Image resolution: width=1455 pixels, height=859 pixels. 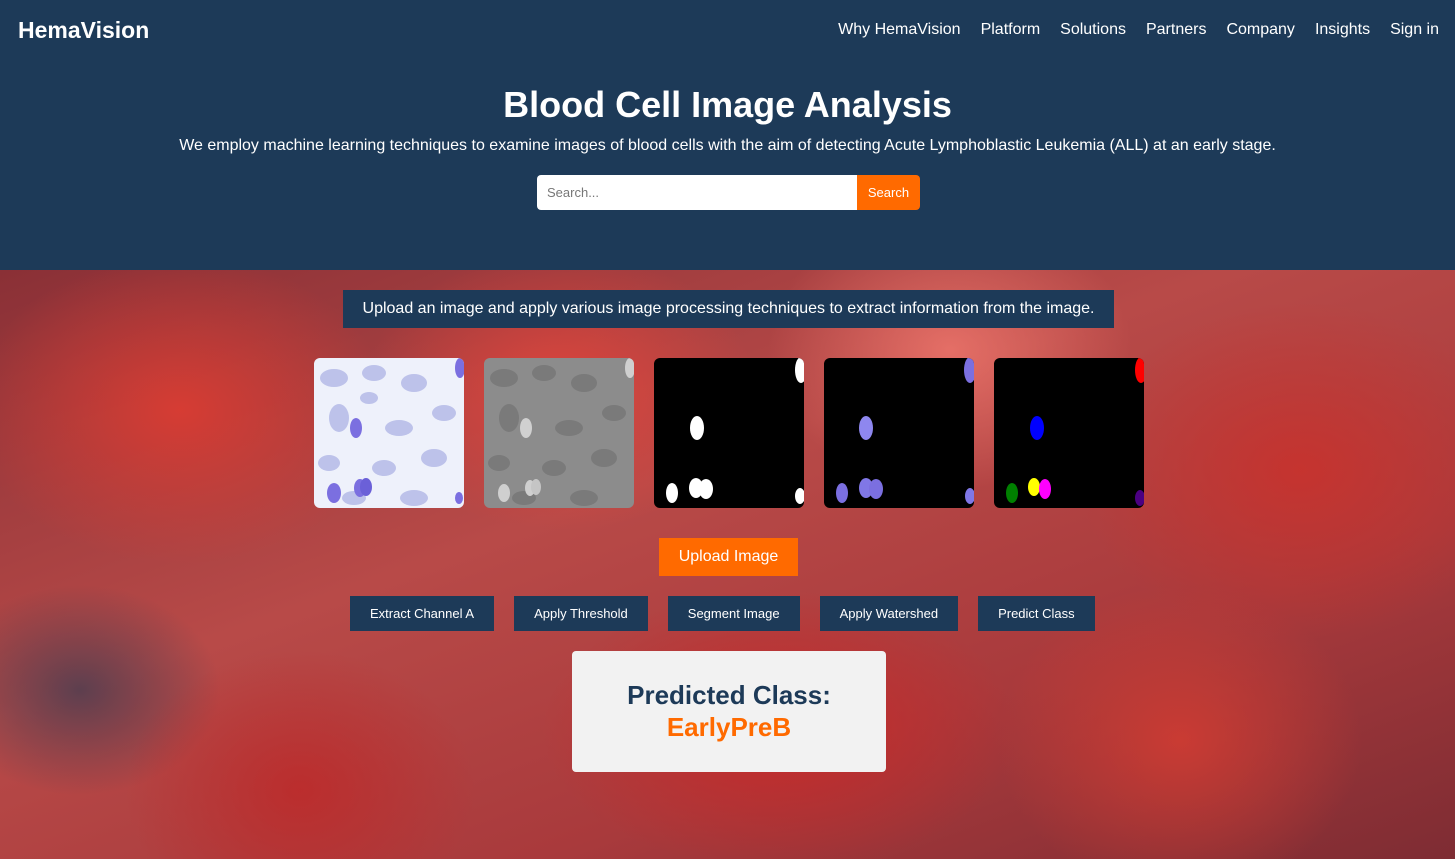 I want to click on upload-image-button: Upload Image, so click(x=728, y=557).